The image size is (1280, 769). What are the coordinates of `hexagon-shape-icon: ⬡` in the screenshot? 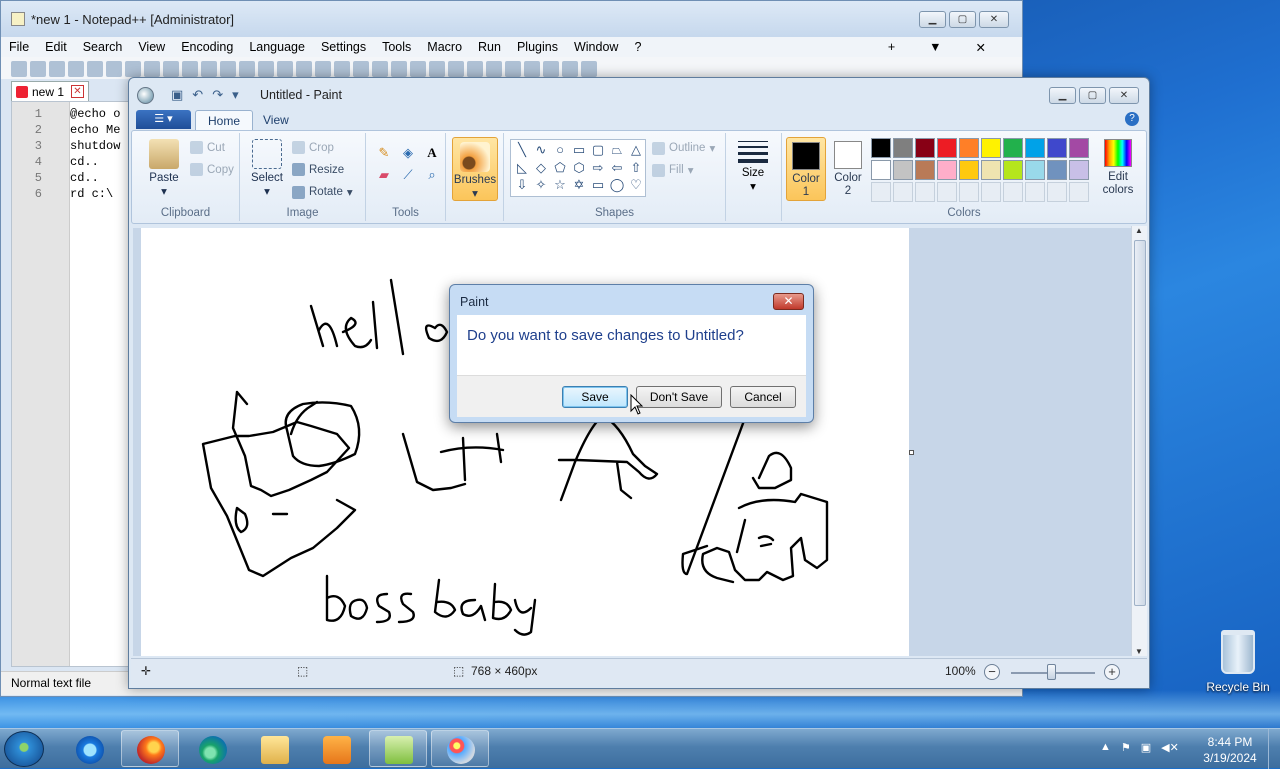 It's located at (579, 168).